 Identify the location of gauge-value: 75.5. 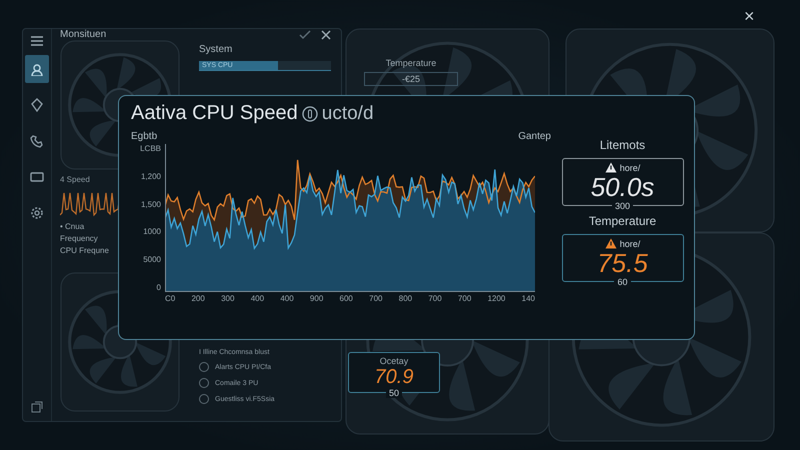
(622, 263).